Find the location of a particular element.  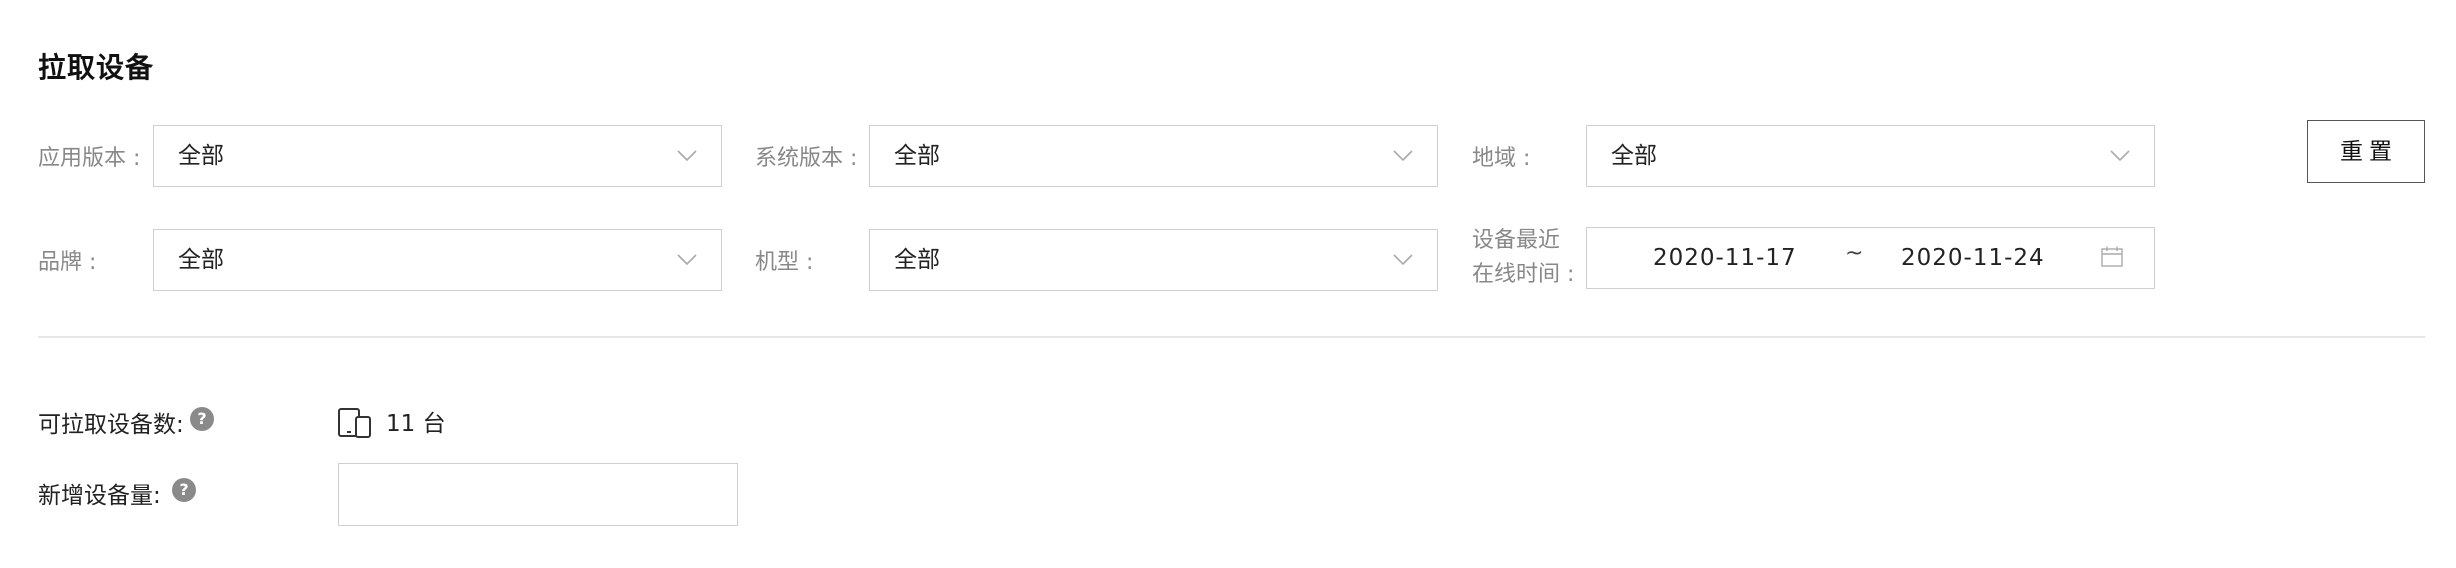

last-online-label-line1: 设备最近 is located at coordinates (1516, 240).